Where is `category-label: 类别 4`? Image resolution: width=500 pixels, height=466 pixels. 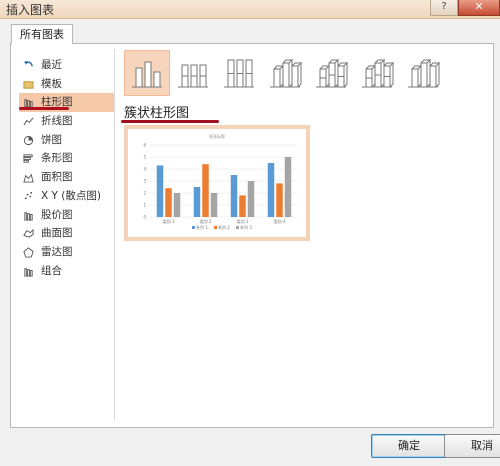 category-label: 类别 4 is located at coordinates (280, 221).